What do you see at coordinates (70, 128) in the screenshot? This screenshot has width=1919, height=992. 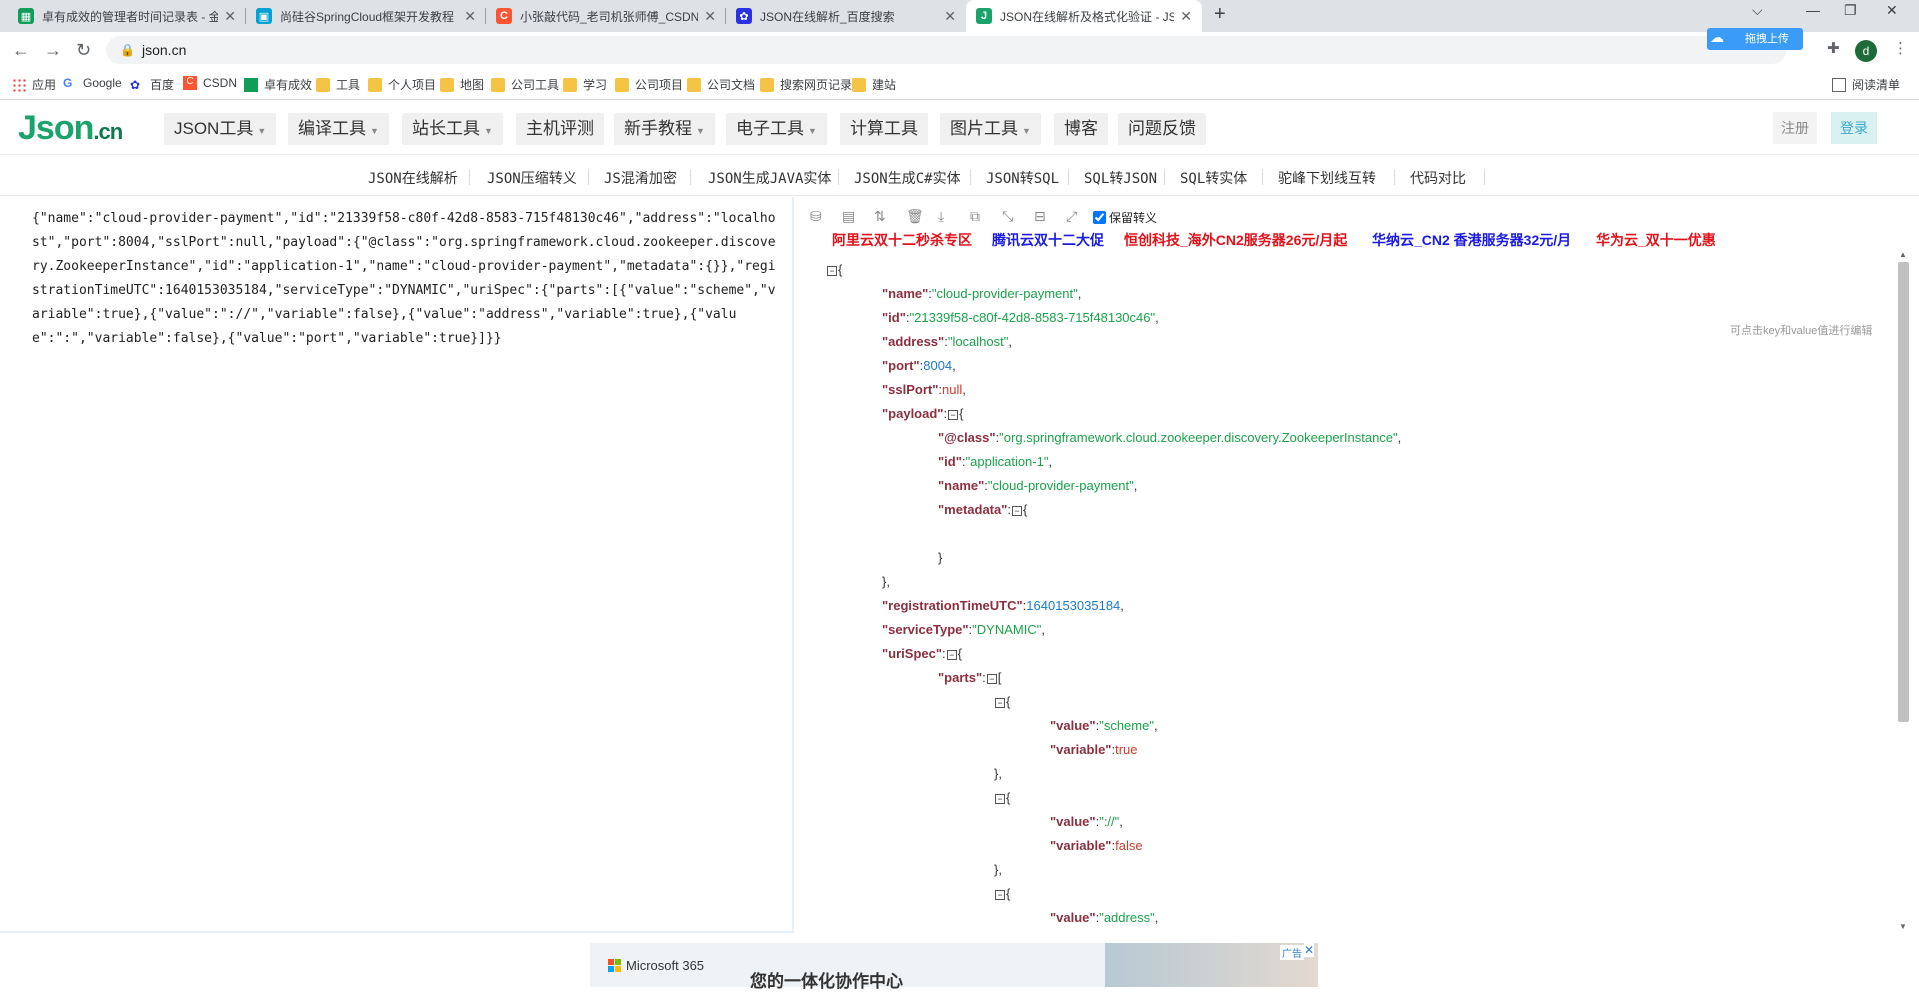 I see `site-logo: Json.cn` at bounding box center [70, 128].